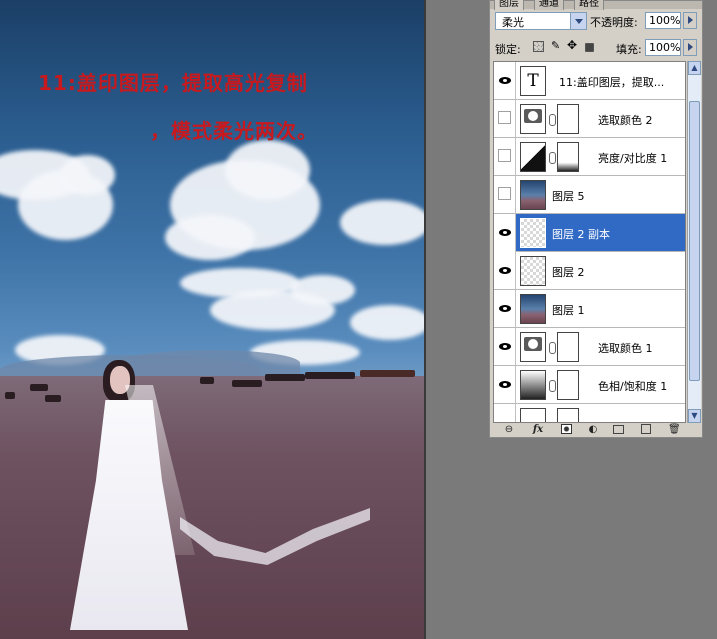 The height and width of the screenshot is (639, 717). I want to click on fill-input: 100%, so click(663, 47).